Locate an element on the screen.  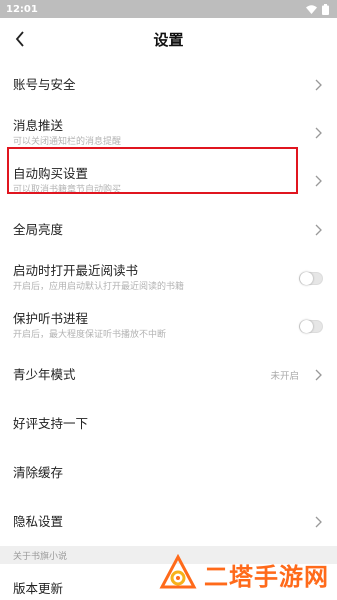
row-title: 保护听书进程 is located at coordinates (51, 318).